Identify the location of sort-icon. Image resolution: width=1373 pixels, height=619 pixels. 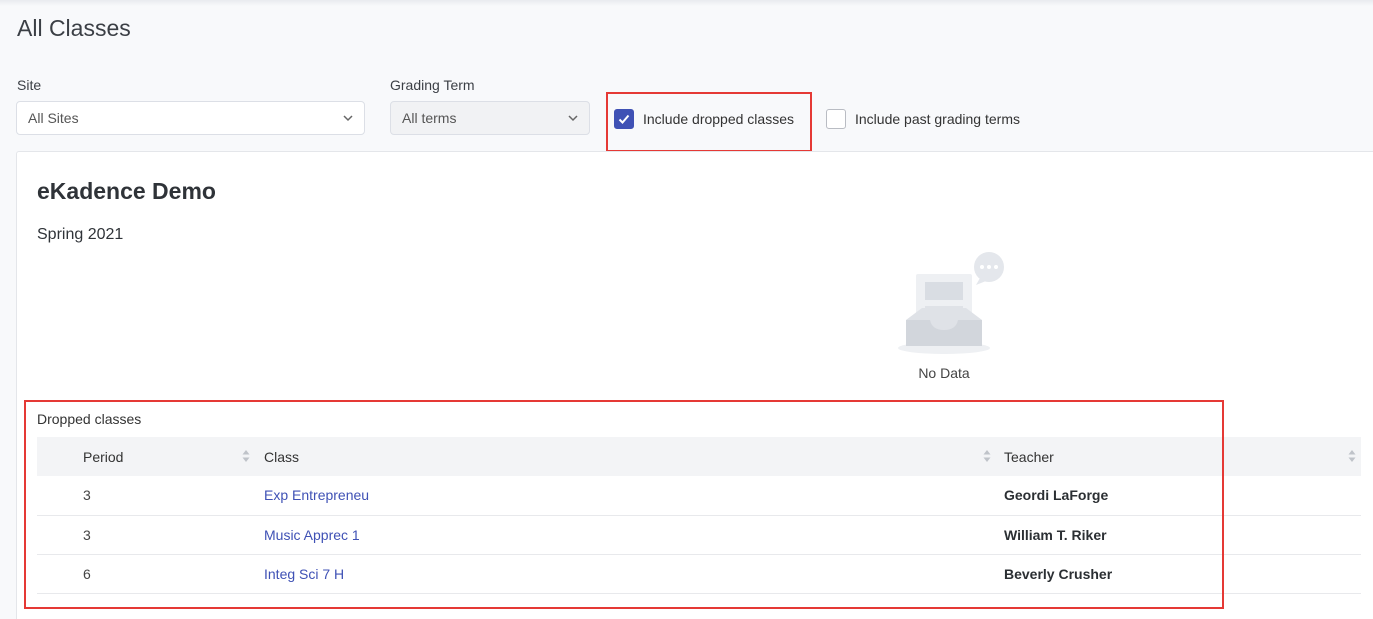
(1352, 456).